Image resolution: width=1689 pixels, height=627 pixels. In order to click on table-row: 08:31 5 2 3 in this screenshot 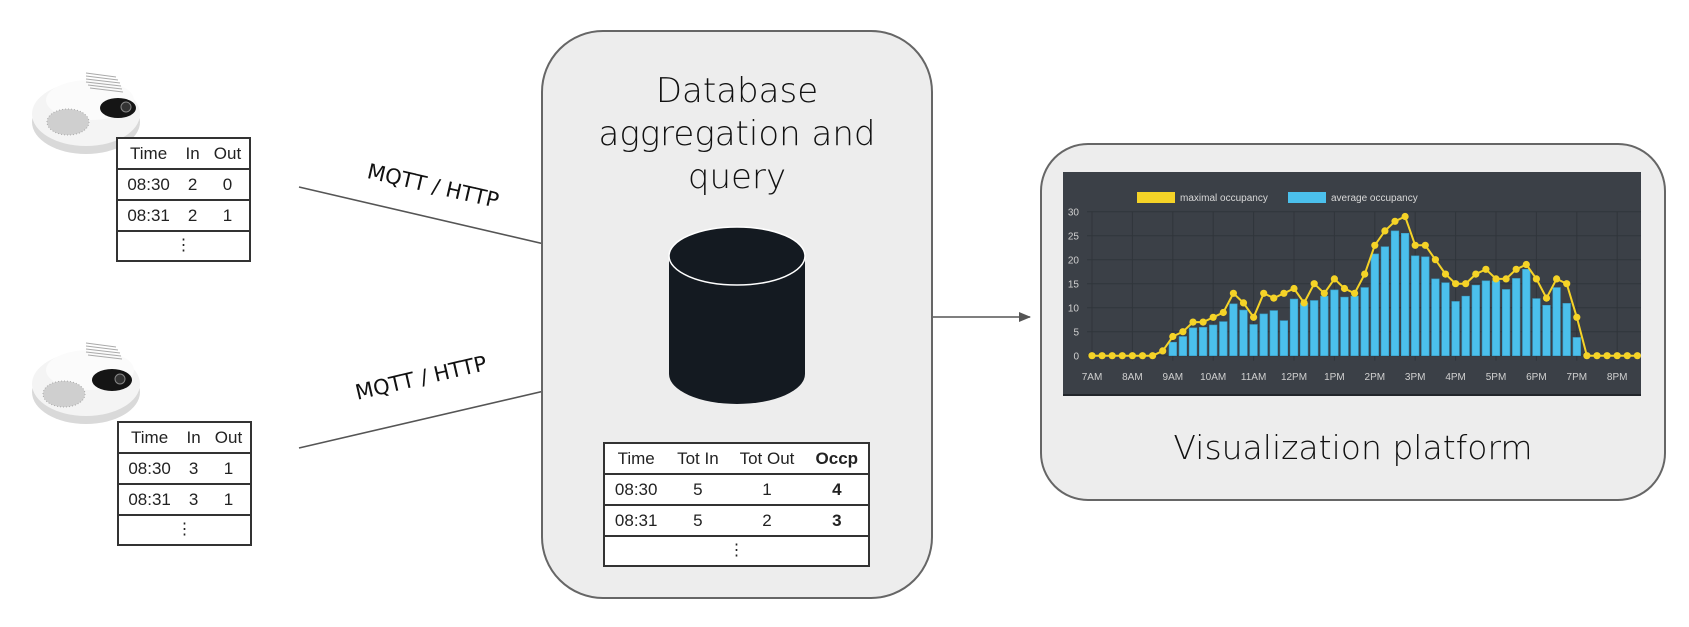, I will do `click(736, 520)`.